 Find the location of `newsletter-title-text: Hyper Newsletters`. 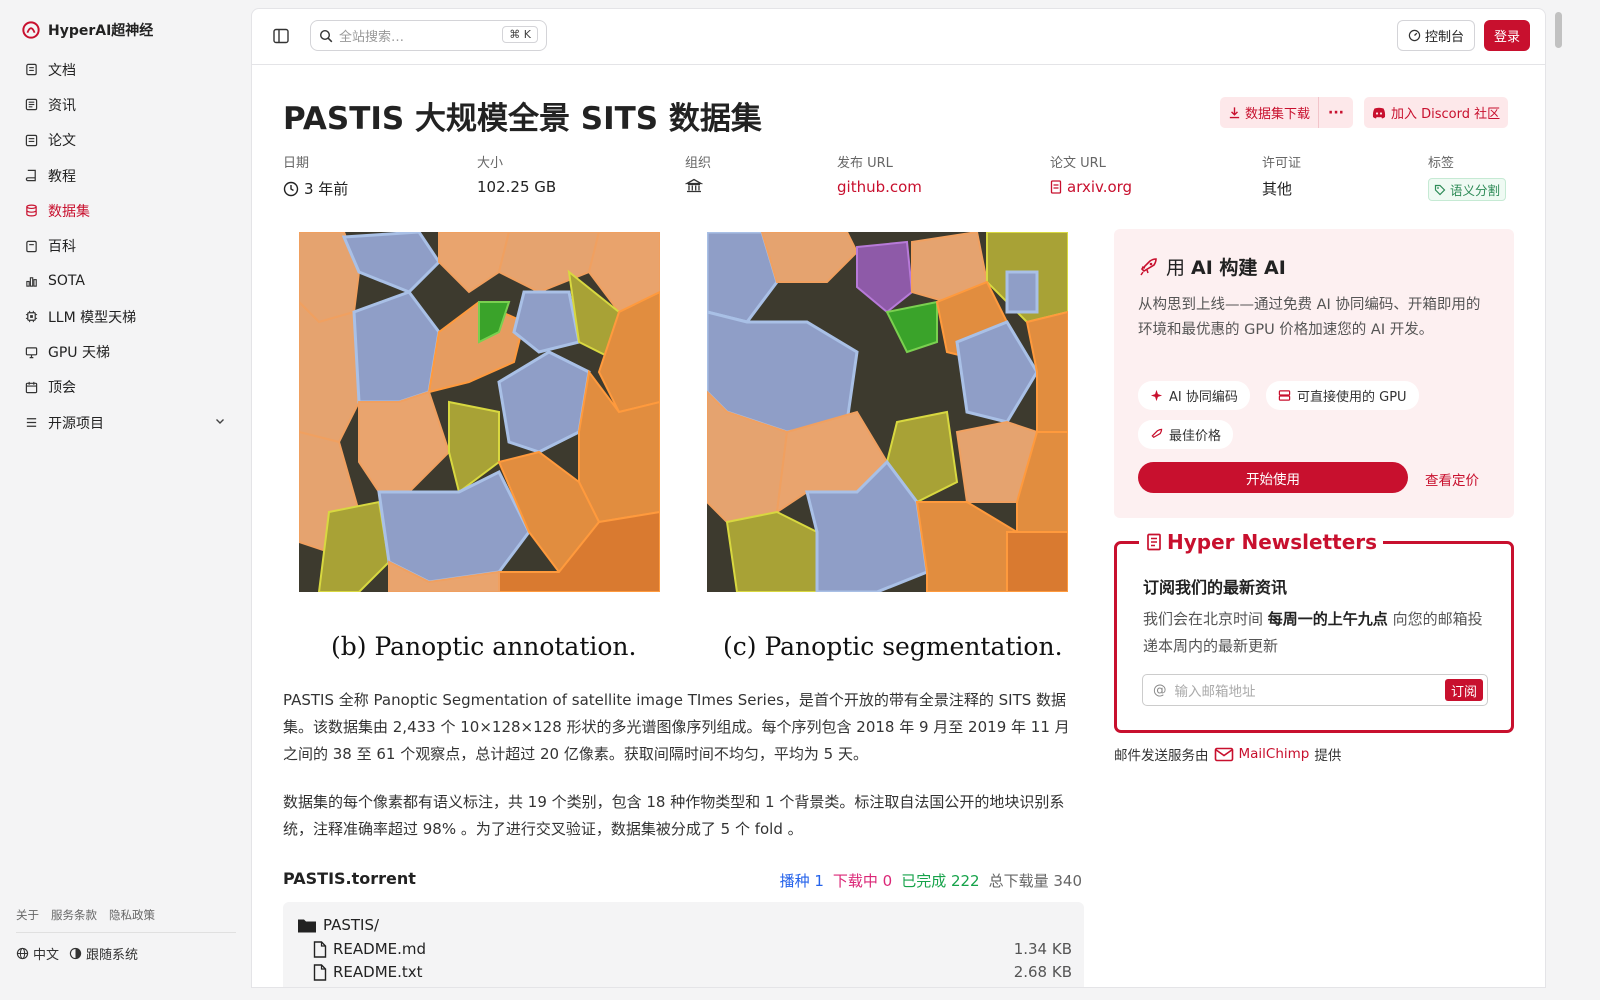

newsletter-title-text: Hyper Newsletters is located at coordinates (1272, 542).